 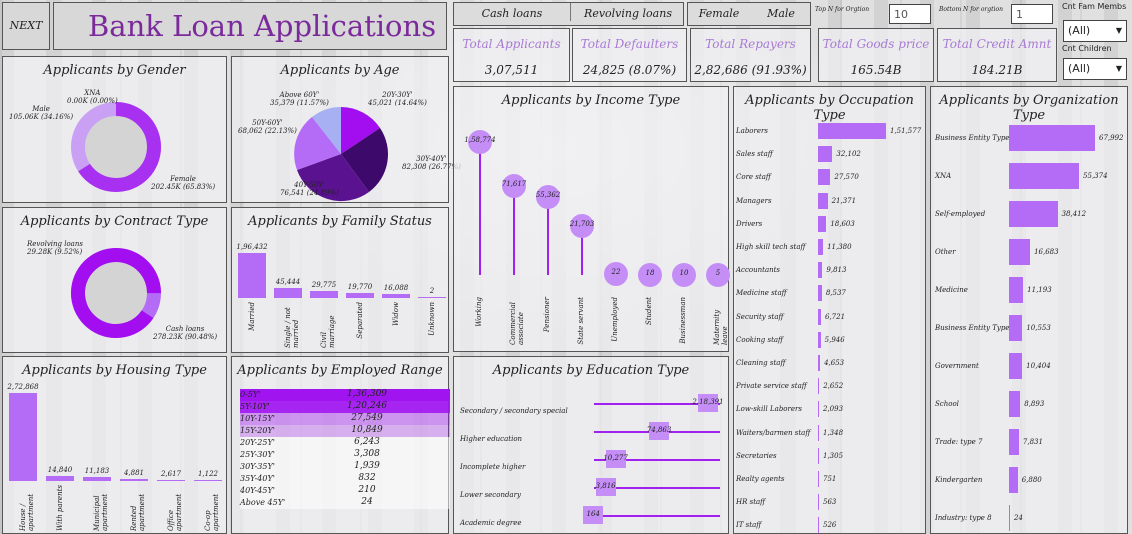 I want to click on cash-loans-button: Cash loans, so click(x=512, y=13).